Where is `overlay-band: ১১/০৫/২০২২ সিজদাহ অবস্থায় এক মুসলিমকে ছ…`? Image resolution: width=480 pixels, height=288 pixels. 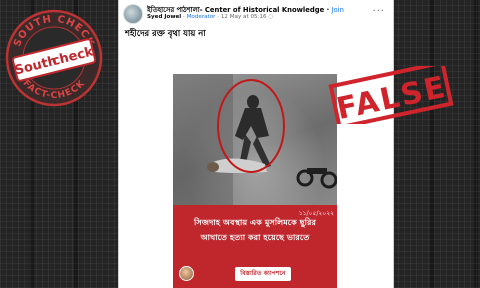 overlay-band: ১১/০৫/২০২২ সিজদাহ অবস্থায় এক মুসলিমকে ছ… is located at coordinates (255, 246).